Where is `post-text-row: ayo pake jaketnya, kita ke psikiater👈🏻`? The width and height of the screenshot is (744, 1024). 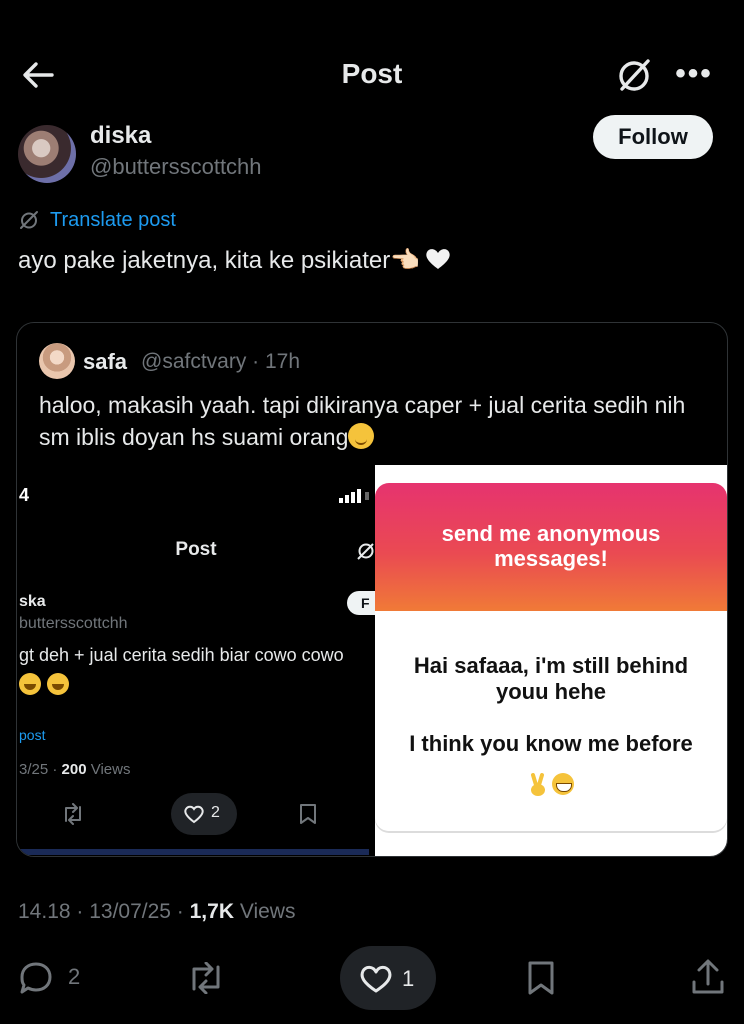
post-text-row: ayo pake jaketnya, kita ke psikiater👈🏻 is located at coordinates (235, 260).